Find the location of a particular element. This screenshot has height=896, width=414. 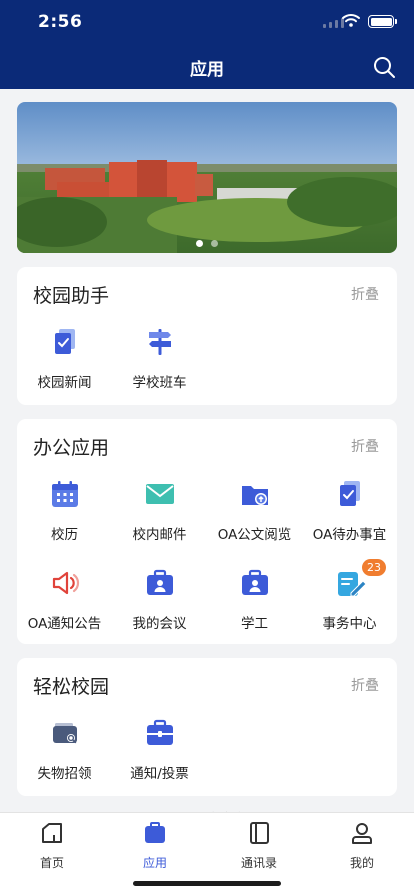

app-label: OA公文阅览 is located at coordinates (254, 535).